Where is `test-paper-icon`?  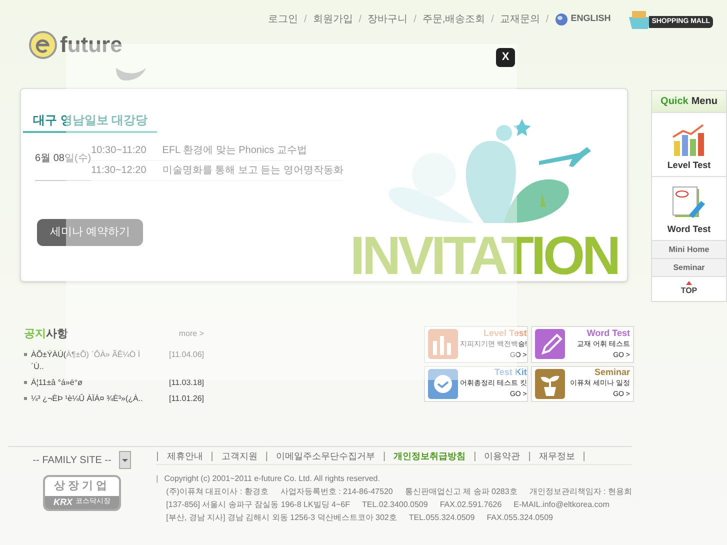
test-paper-icon is located at coordinates (689, 202).